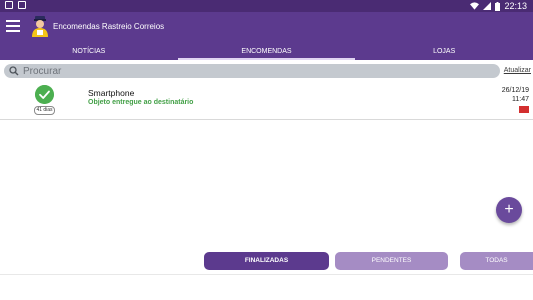  I want to click on signal-icon, so click(487, 6).